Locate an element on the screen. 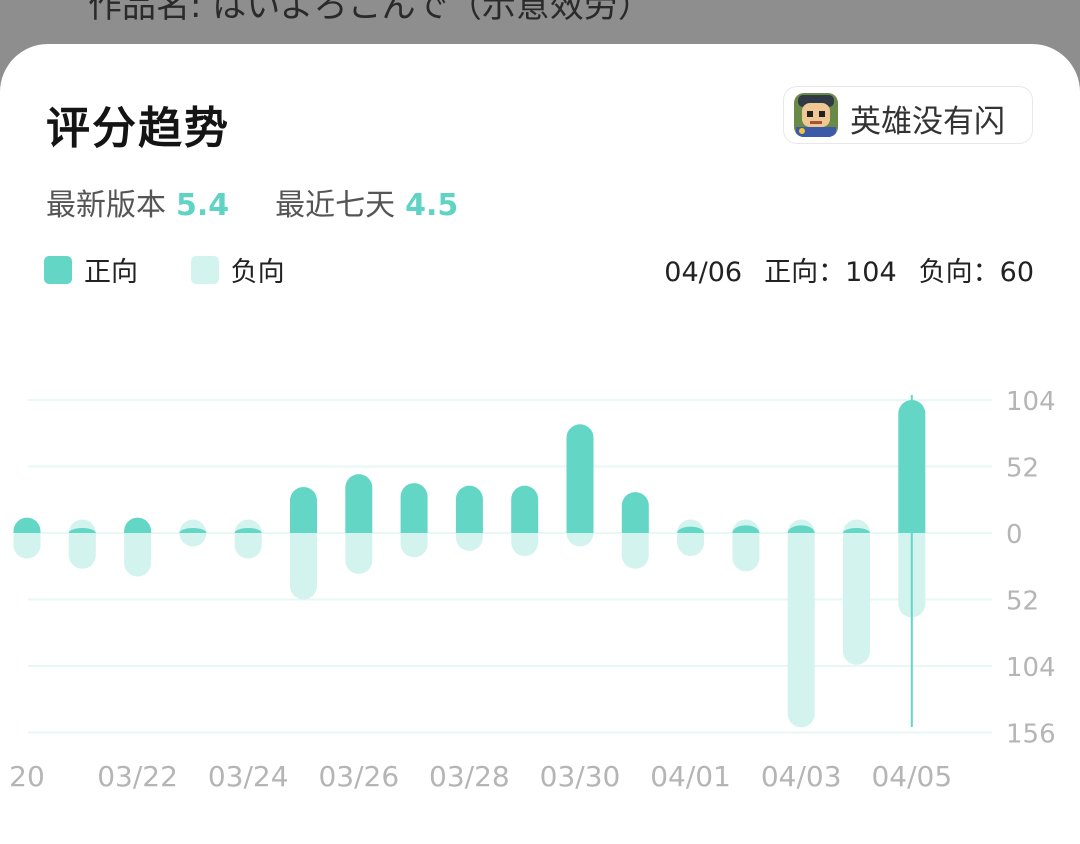  x-tick-label: 04/01 is located at coordinates (690, 776).